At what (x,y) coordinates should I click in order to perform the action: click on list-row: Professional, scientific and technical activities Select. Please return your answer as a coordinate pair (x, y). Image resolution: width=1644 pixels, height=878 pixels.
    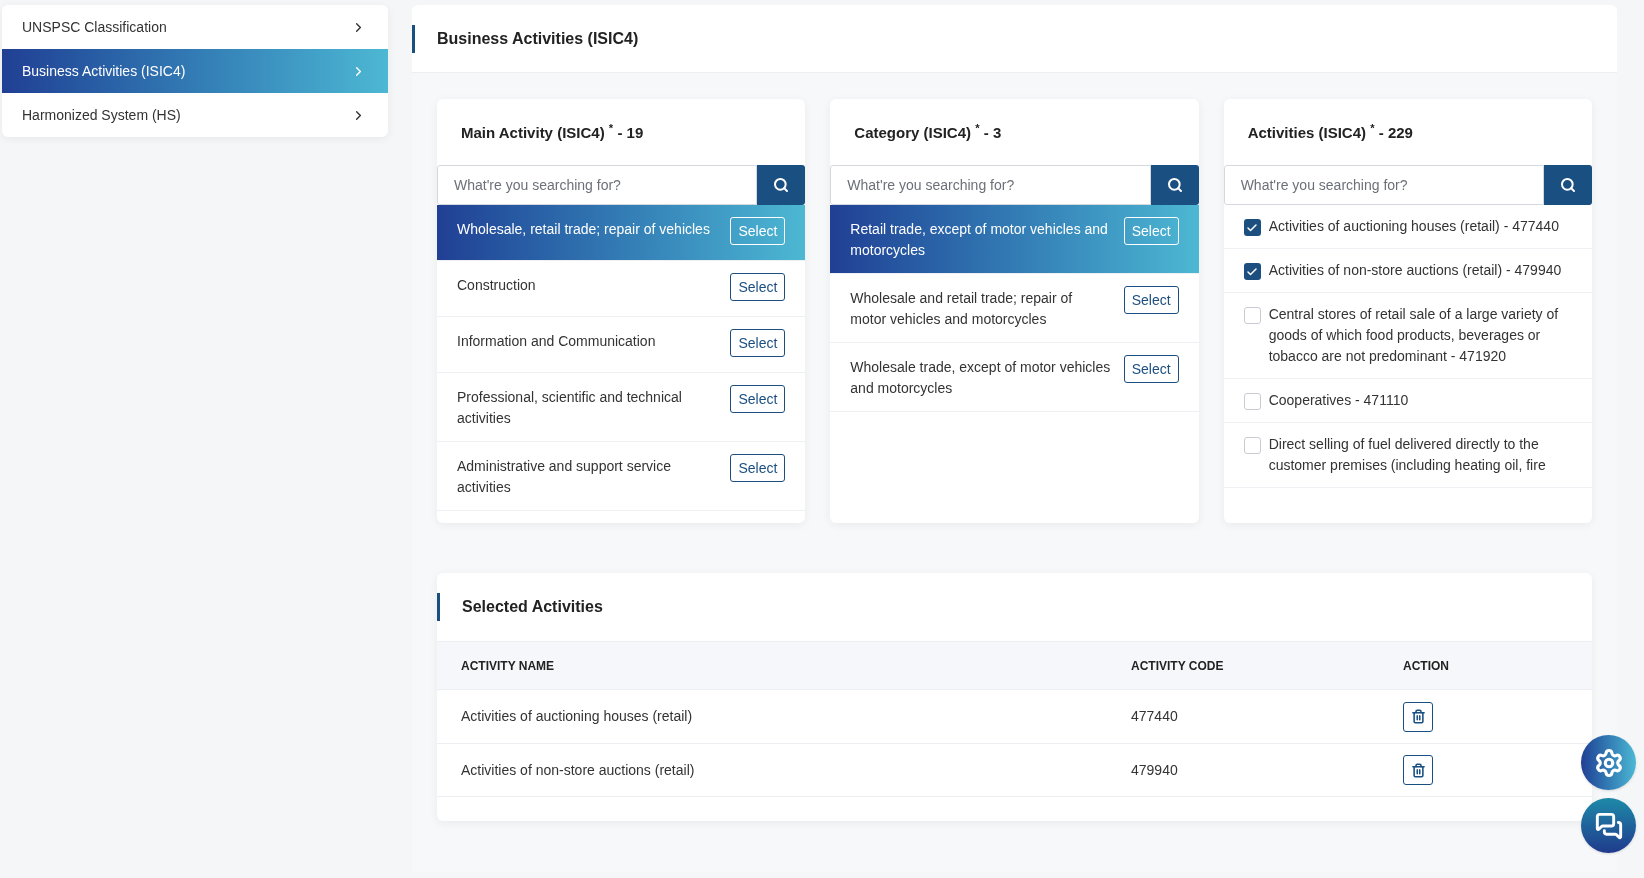
    Looking at the image, I should click on (621, 407).